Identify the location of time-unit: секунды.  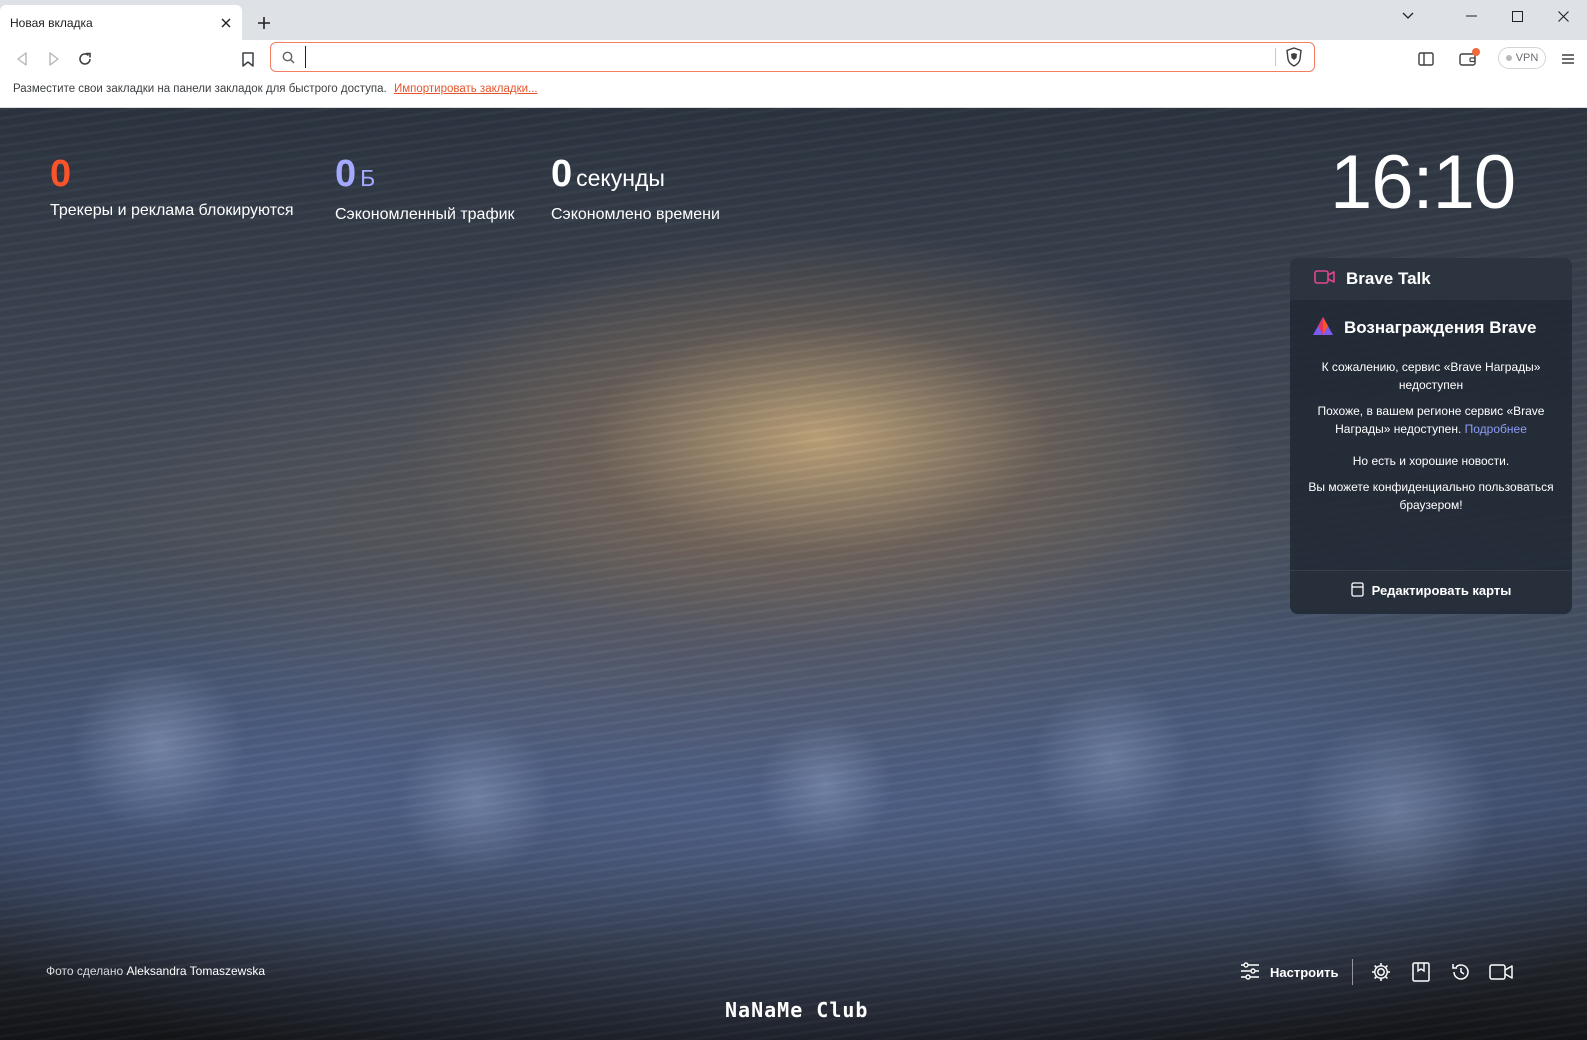
(620, 178).